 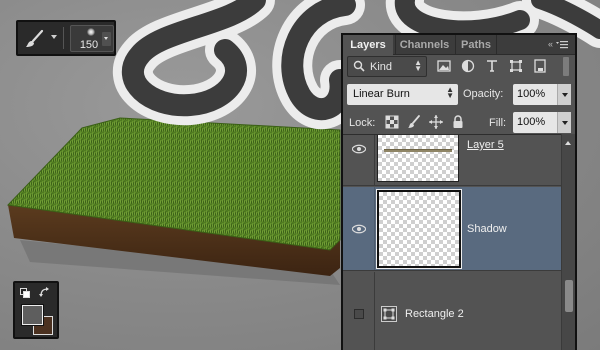 What do you see at coordinates (516, 66) in the screenshot?
I see `shape-filter-icon` at bounding box center [516, 66].